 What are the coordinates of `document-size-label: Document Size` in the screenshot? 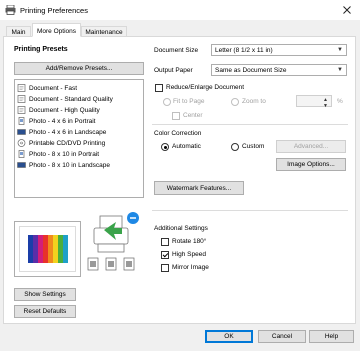 It's located at (176, 50).